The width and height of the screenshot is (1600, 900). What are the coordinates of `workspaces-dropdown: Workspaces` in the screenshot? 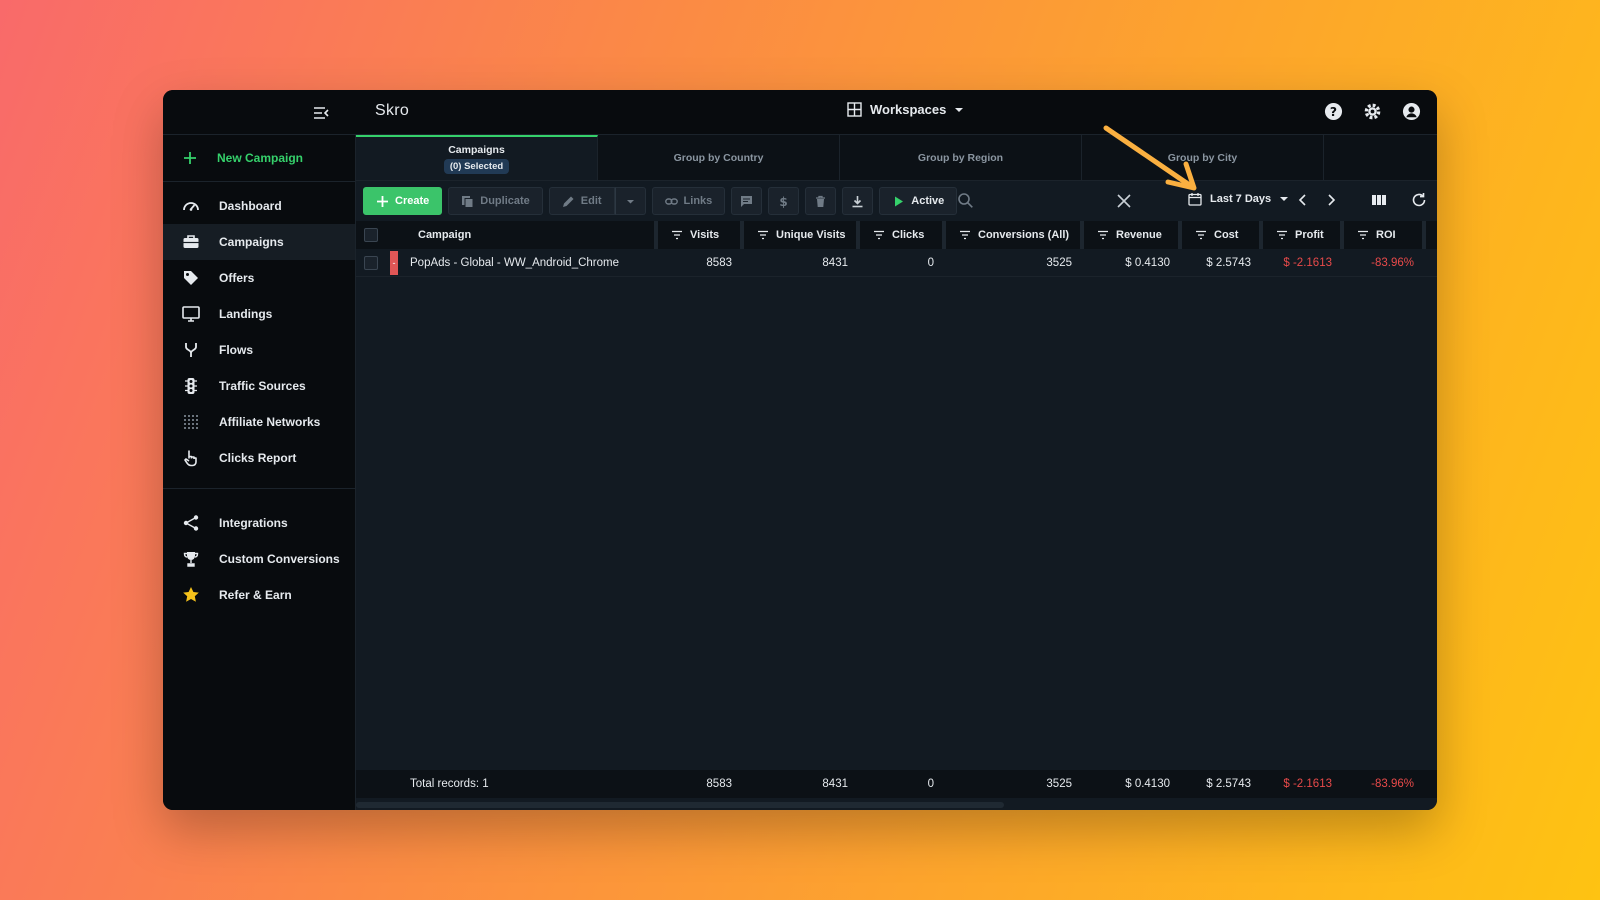 It's located at (905, 109).